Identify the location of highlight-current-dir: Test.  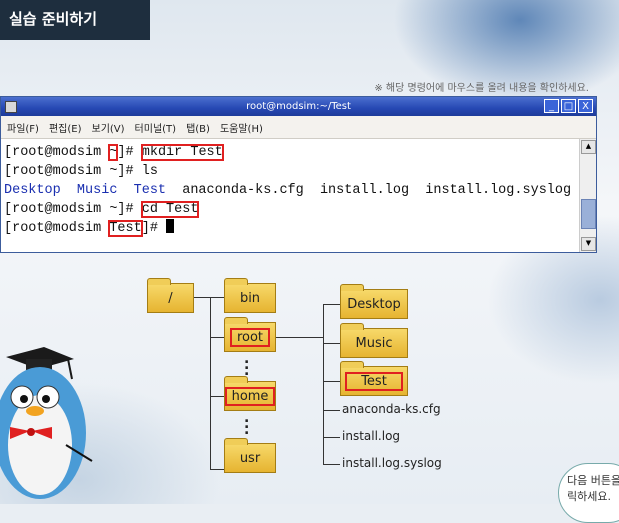
(125, 228).